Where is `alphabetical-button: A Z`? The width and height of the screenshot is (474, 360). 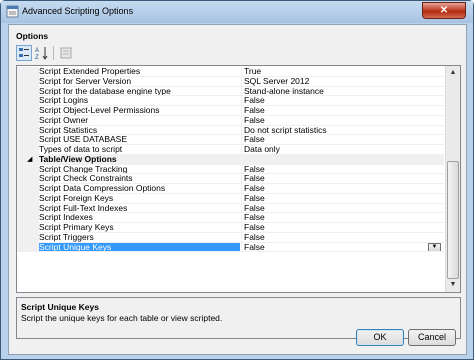 alphabetical-button: A Z is located at coordinates (42, 53).